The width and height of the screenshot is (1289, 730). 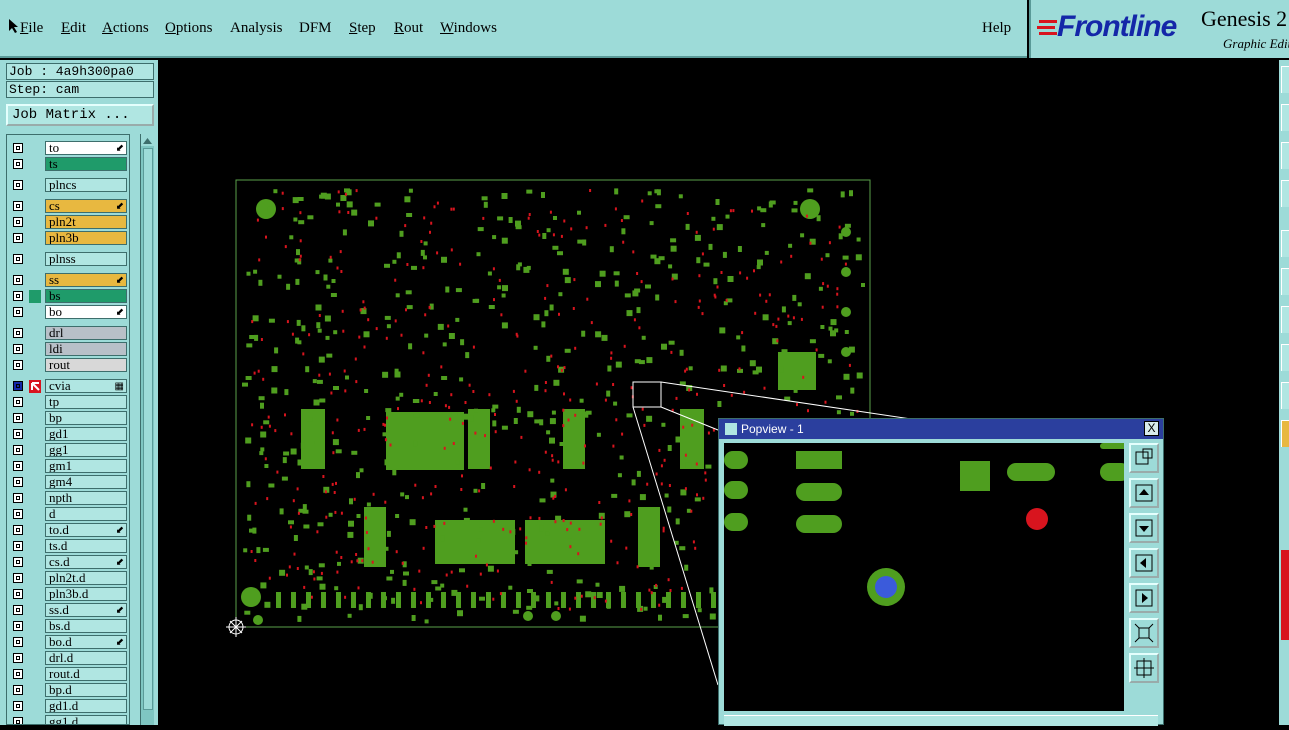 I want to click on zoom-window-button, so click(x=1144, y=458).